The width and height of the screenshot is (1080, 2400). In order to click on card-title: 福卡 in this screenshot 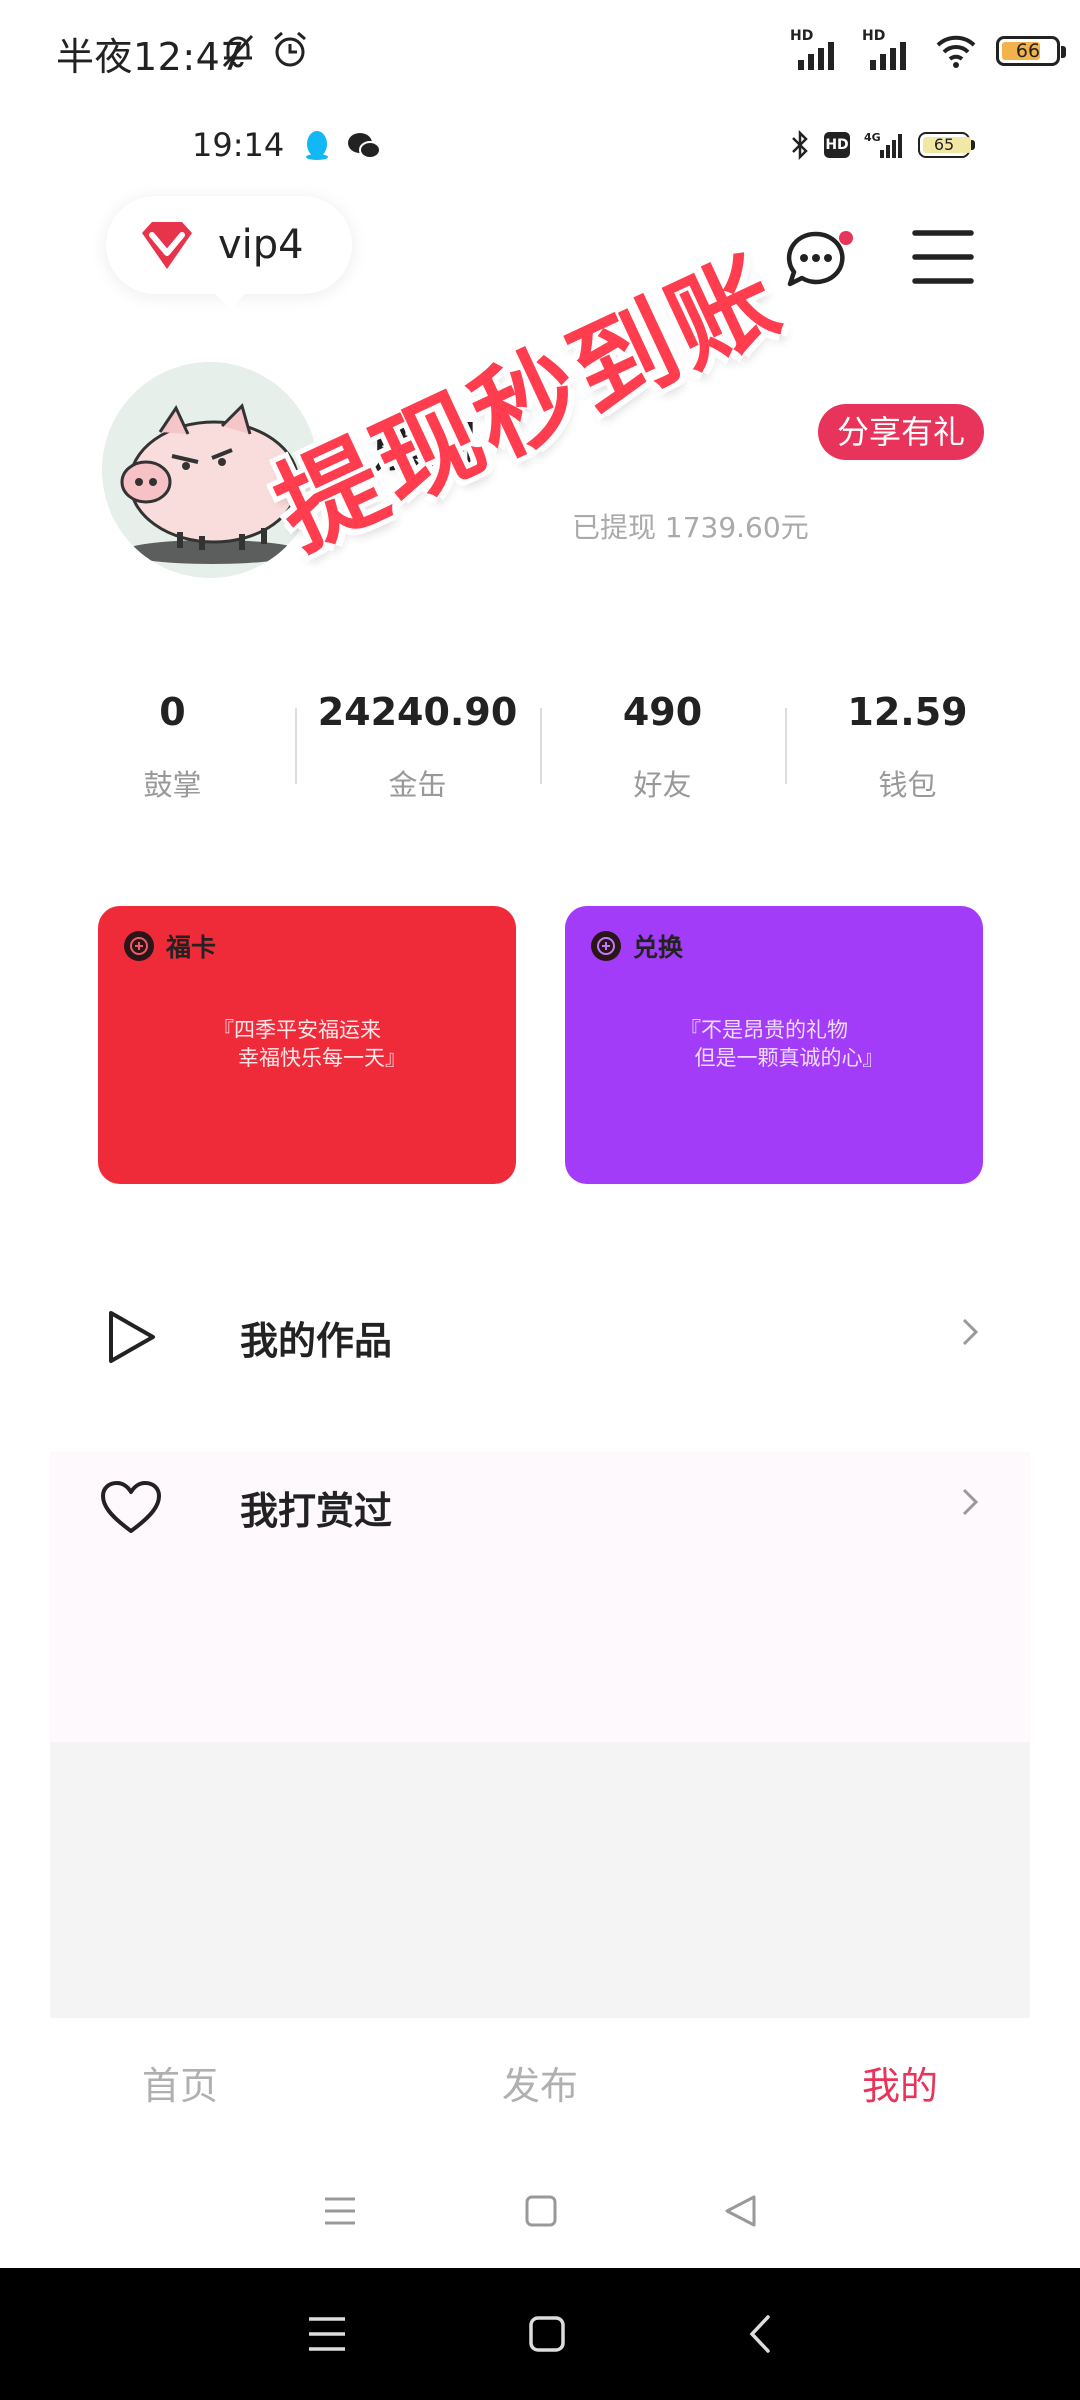, I will do `click(191, 947)`.